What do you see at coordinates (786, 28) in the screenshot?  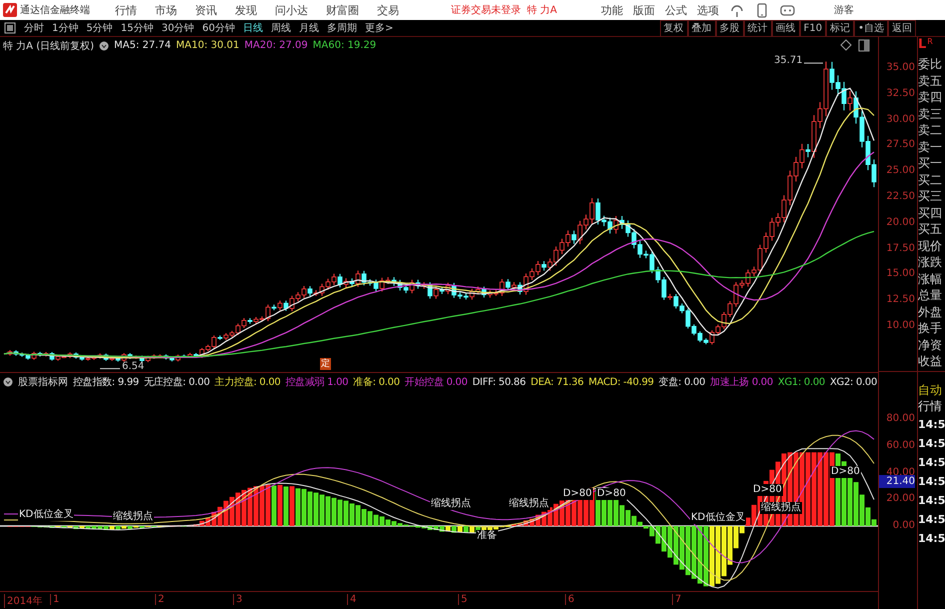 I see `toolbar-button: 画线` at bounding box center [786, 28].